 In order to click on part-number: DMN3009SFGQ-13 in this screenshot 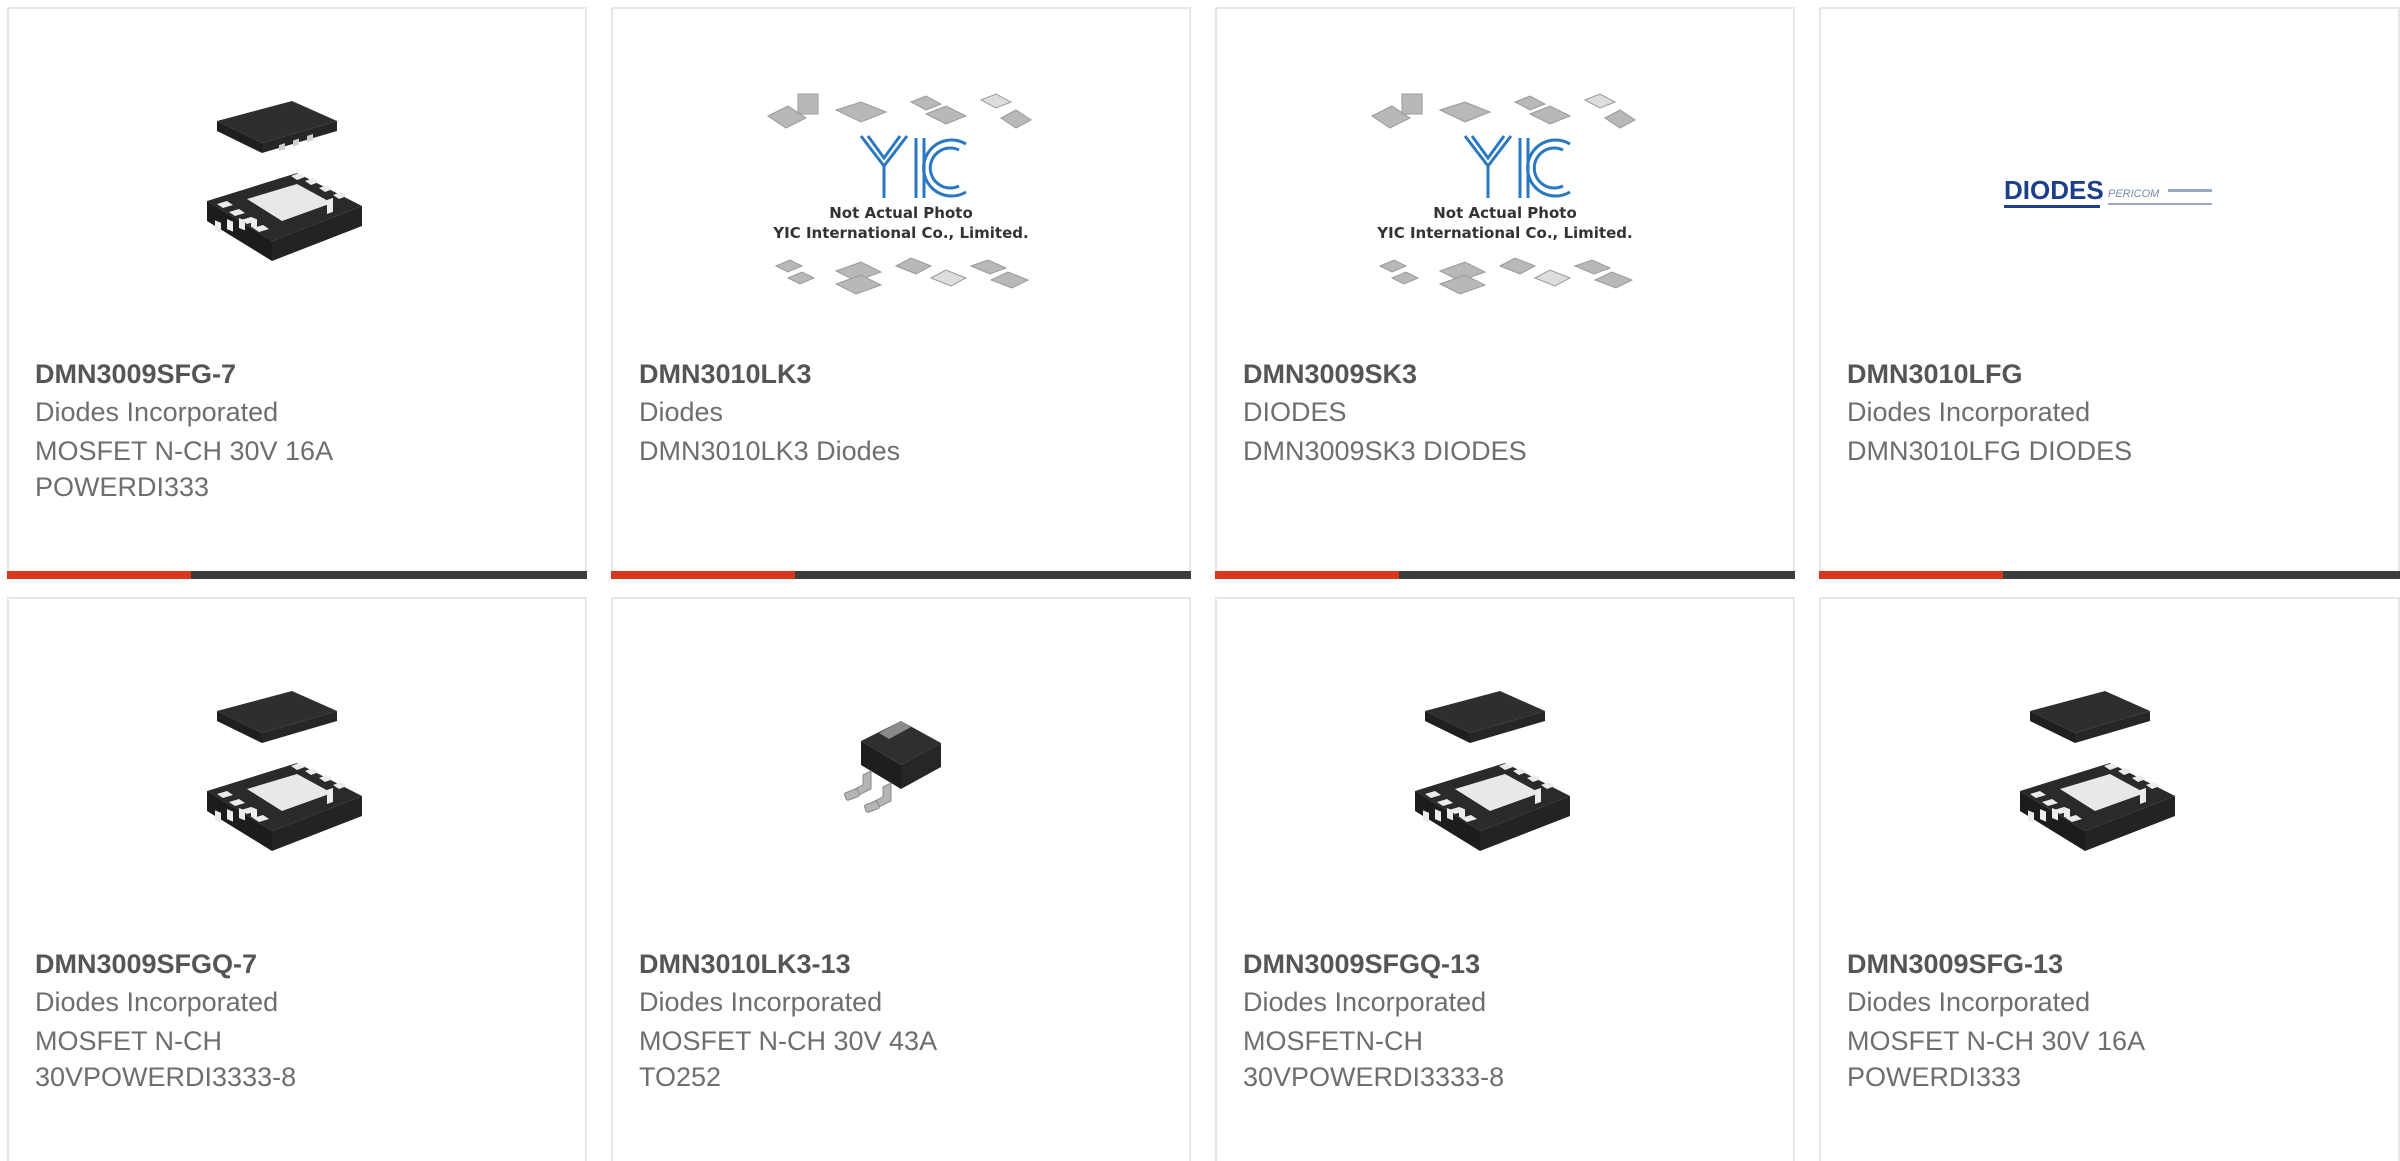, I will do `click(1361, 964)`.